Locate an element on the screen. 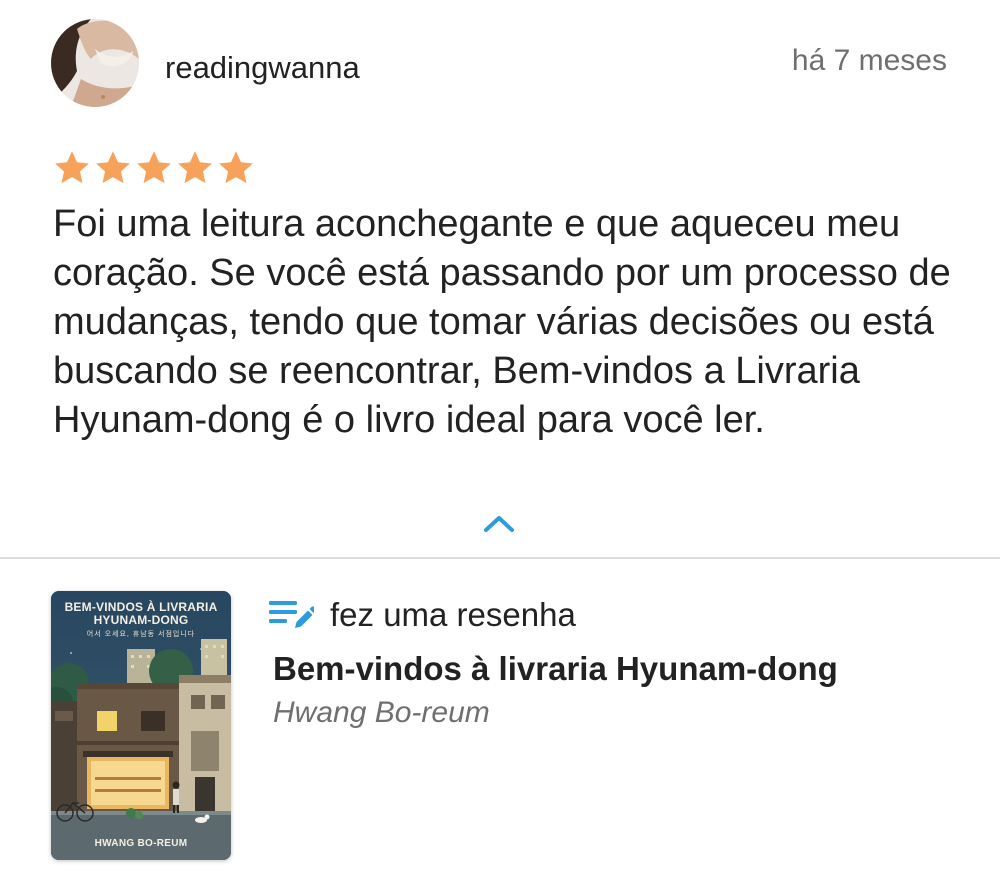 This screenshot has width=1000, height=873. avatar is located at coordinates (95, 63).